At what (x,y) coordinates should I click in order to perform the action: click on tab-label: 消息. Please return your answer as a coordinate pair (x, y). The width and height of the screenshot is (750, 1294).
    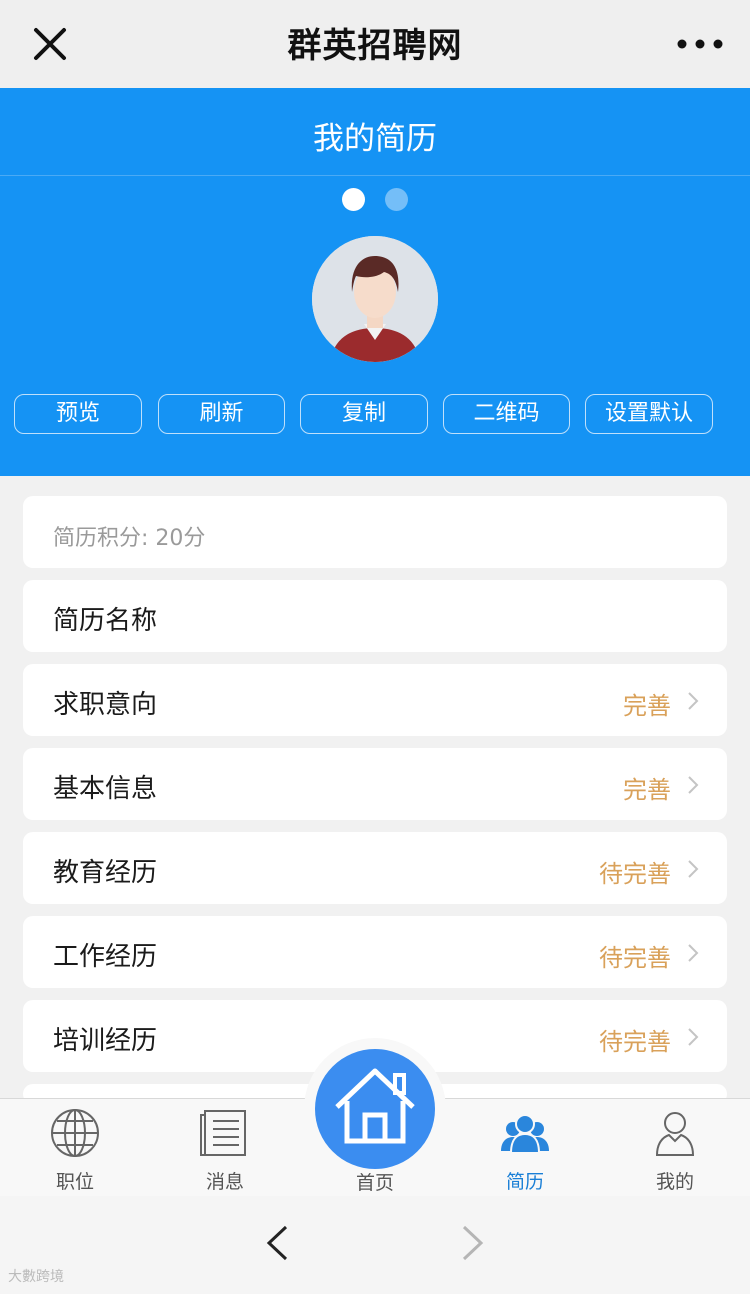
    Looking at the image, I should click on (224, 1182).